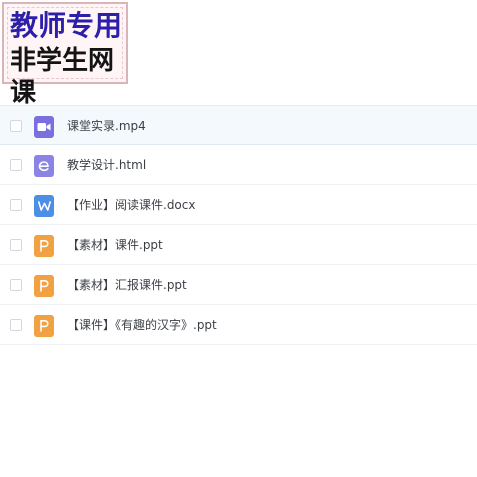  What do you see at coordinates (44, 166) in the screenshot?
I see `html-file-icon` at bounding box center [44, 166].